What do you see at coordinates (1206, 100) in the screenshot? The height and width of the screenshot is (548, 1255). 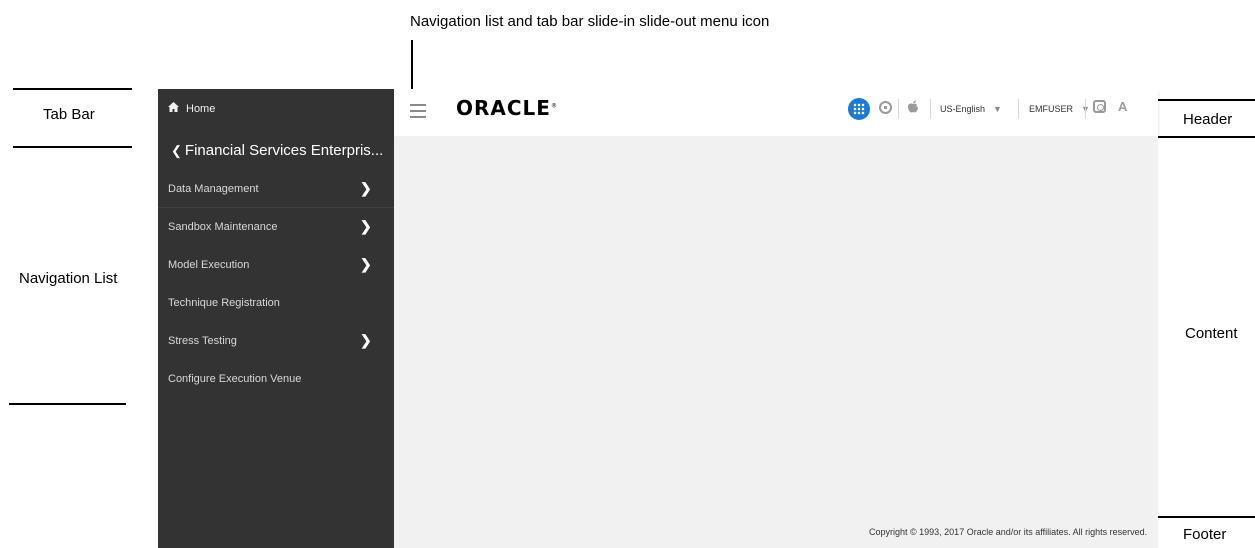 I see `header-rule-top` at bounding box center [1206, 100].